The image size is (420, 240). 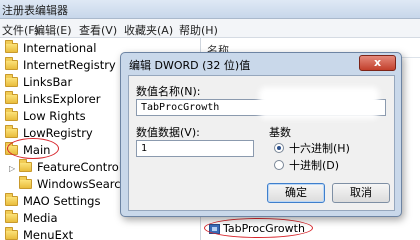 What do you see at coordinates (198, 30) in the screenshot?
I see `menu-help: 帮助(H)` at bounding box center [198, 30].